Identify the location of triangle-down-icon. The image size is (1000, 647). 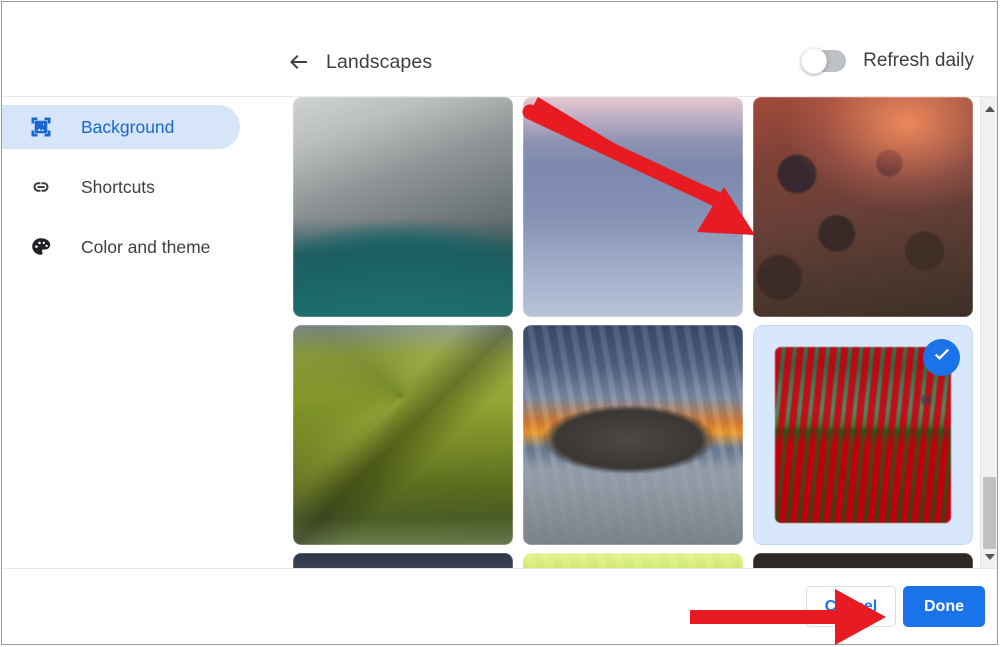
(989, 556).